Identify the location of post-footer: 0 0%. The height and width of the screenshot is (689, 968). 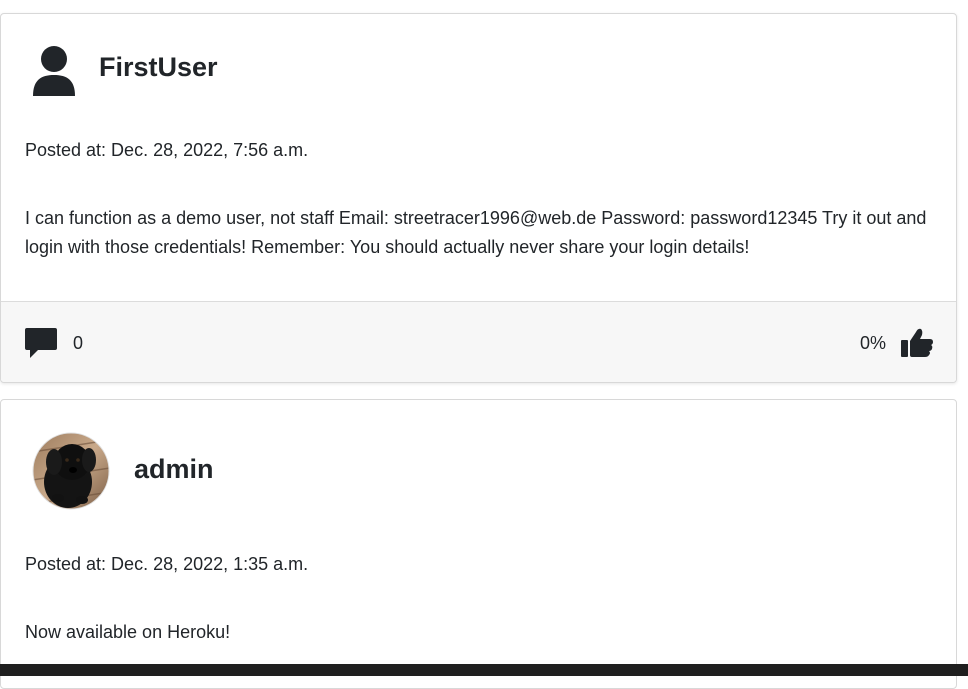
(478, 341).